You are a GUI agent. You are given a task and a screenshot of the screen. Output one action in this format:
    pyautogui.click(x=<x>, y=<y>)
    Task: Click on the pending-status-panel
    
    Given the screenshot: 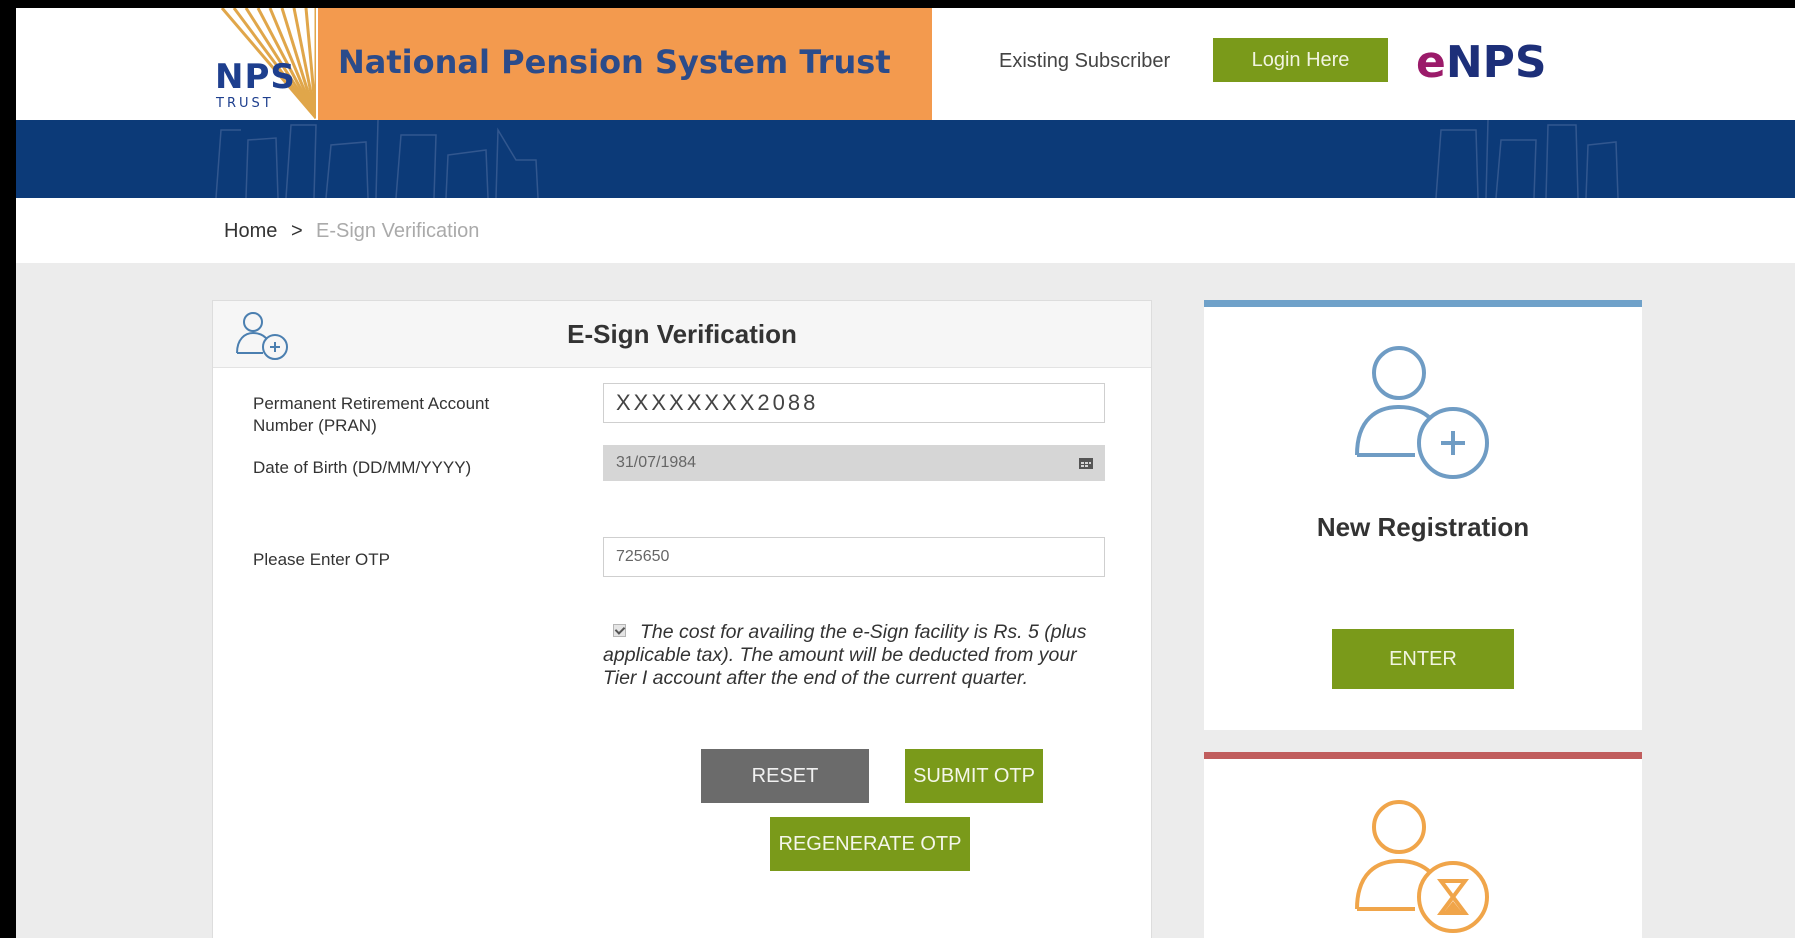 What is the action you would take?
    pyautogui.click(x=1423, y=845)
    